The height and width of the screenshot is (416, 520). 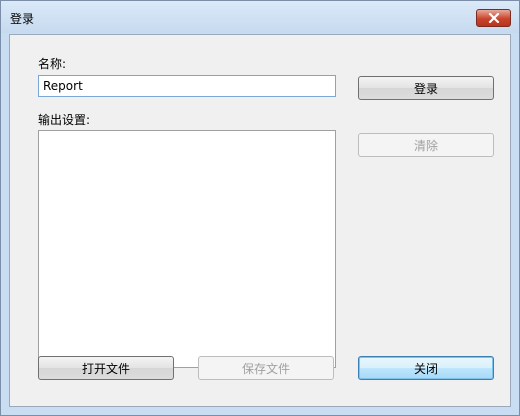 What do you see at coordinates (426, 145) in the screenshot?
I see `clear-button: 清除` at bounding box center [426, 145].